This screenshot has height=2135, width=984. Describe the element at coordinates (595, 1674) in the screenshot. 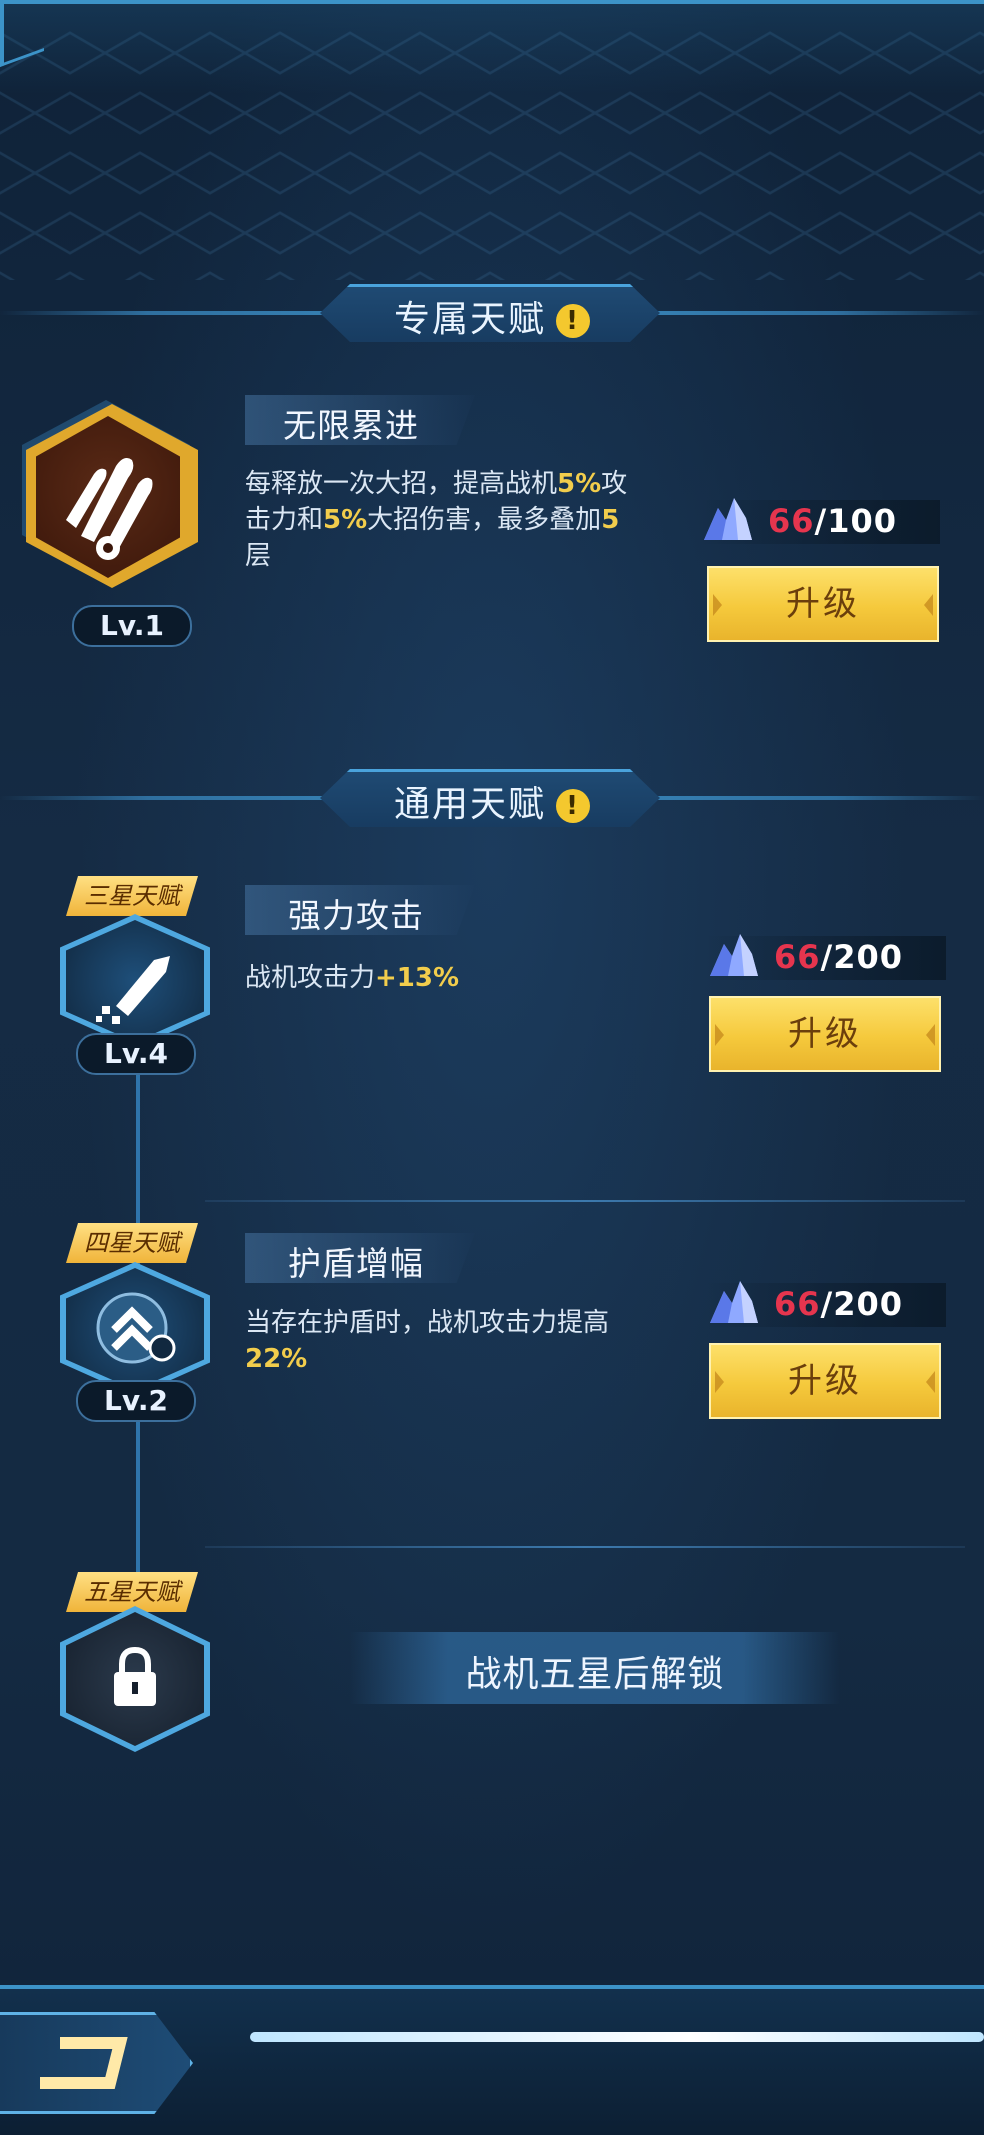

I see `locked-message: 战机五星后解锁` at that location.